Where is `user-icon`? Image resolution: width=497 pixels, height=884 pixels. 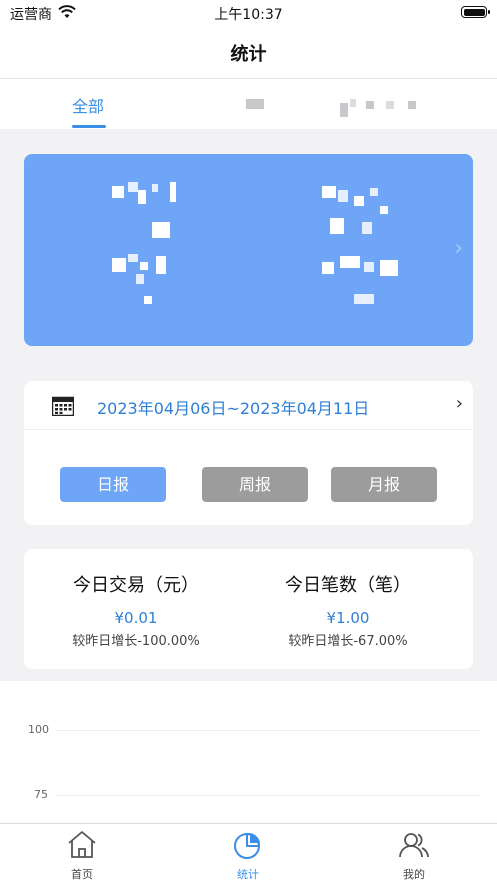 user-icon is located at coordinates (414, 845).